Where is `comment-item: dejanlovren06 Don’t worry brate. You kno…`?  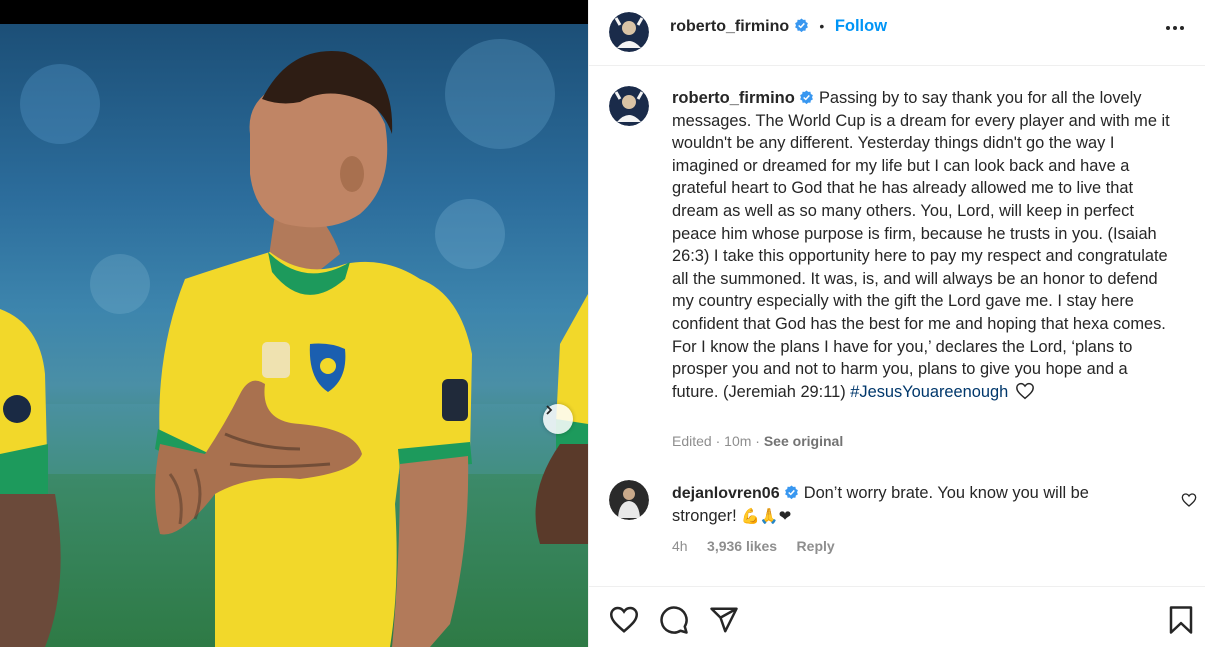 comment-item: dejanlovren06 Don’t worry brate. You kno… is located at coordinates (909, 505).